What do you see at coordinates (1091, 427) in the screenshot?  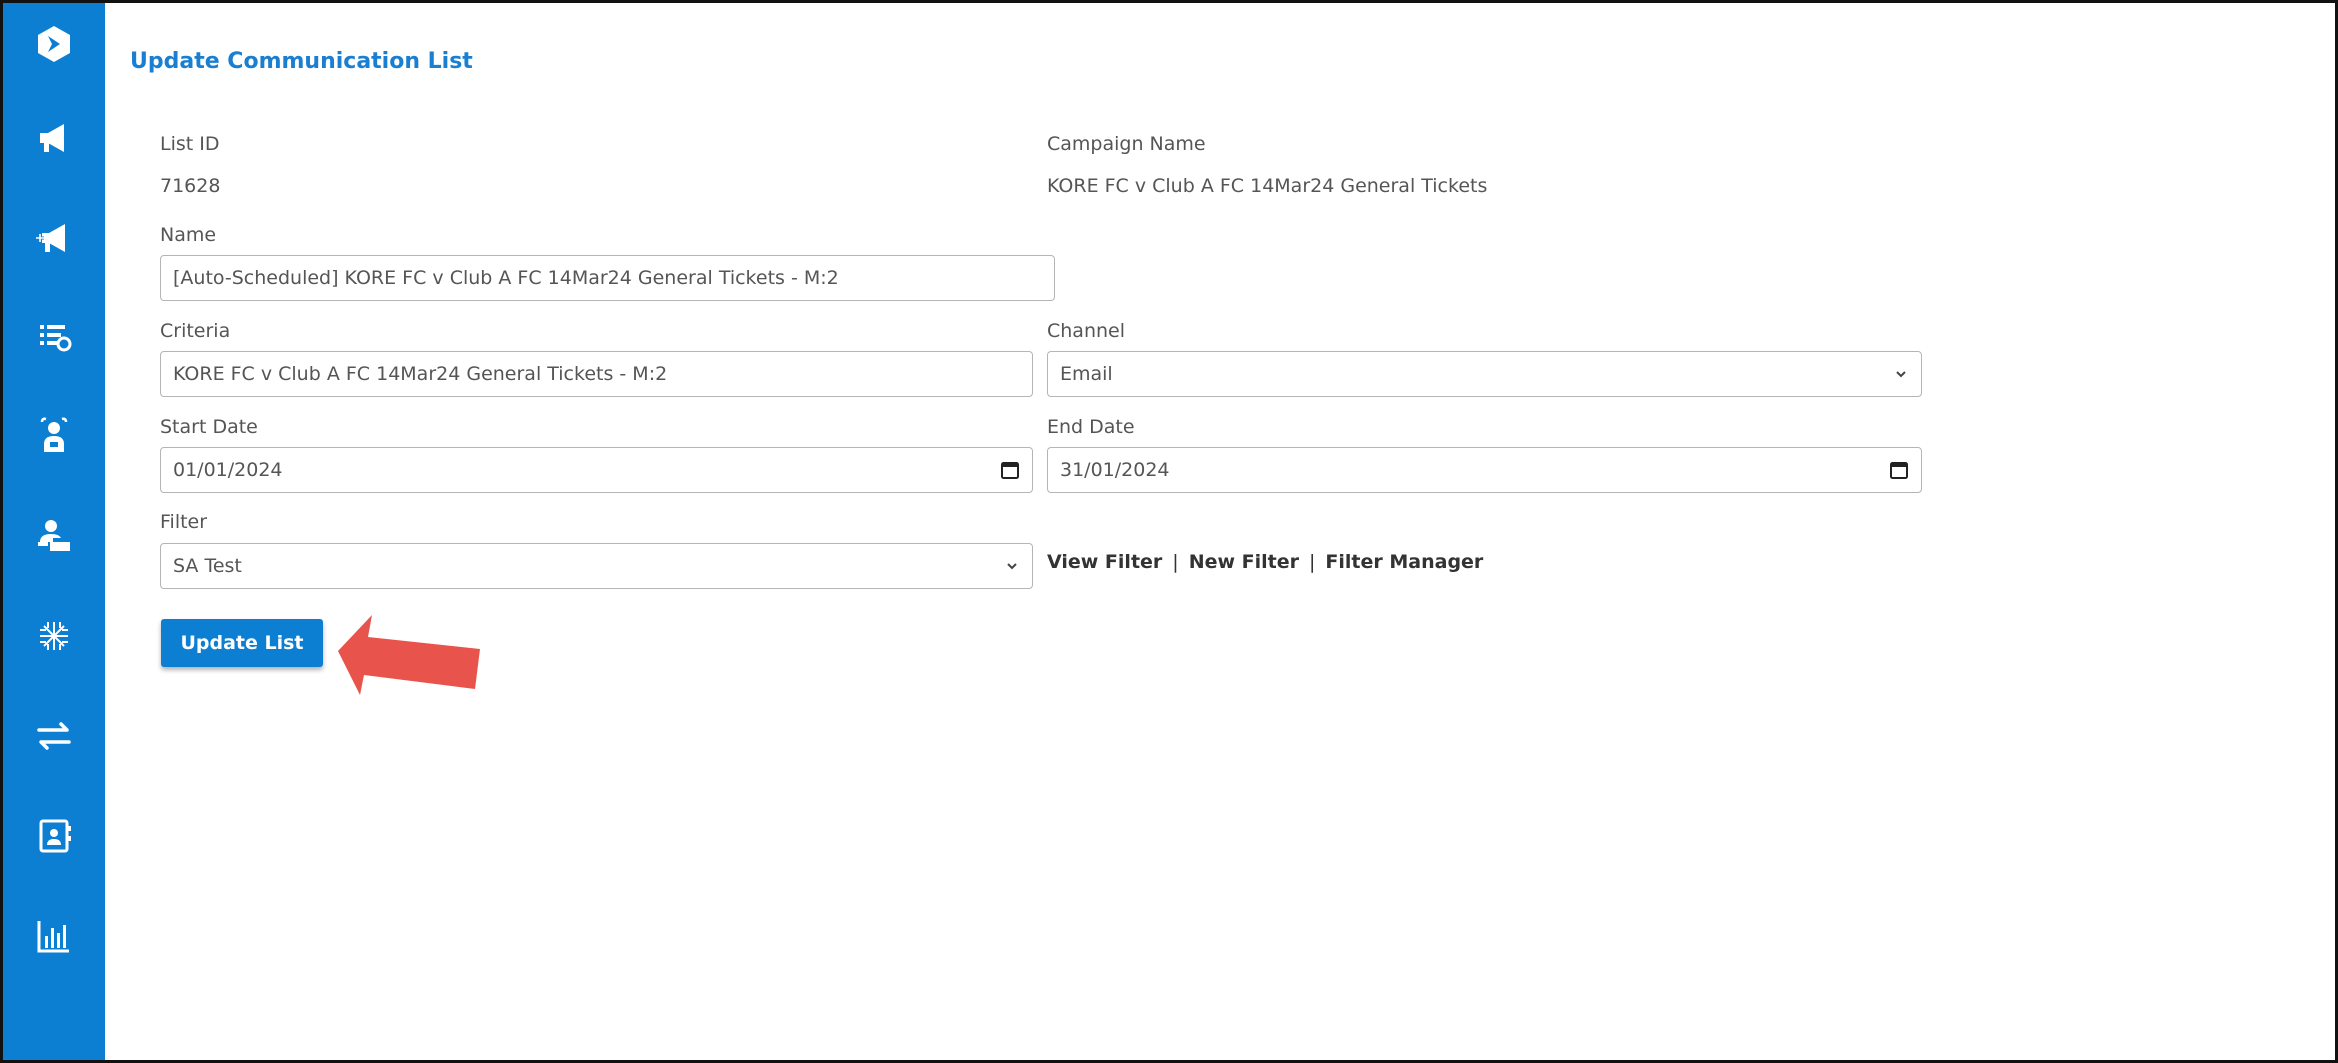 I see `end-date-label: End Date` at bounding box center [1091, 427].